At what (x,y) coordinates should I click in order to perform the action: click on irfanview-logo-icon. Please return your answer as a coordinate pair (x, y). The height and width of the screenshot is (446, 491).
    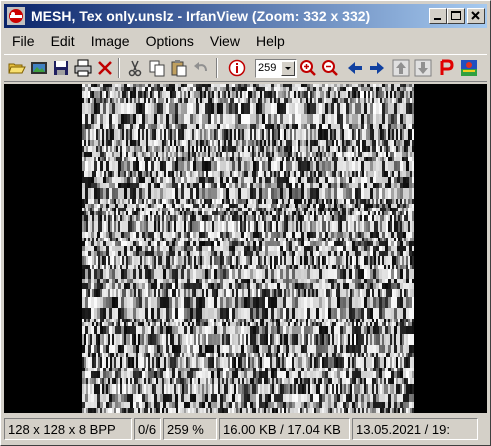
    Looking at the image, I should click on (469, 68).